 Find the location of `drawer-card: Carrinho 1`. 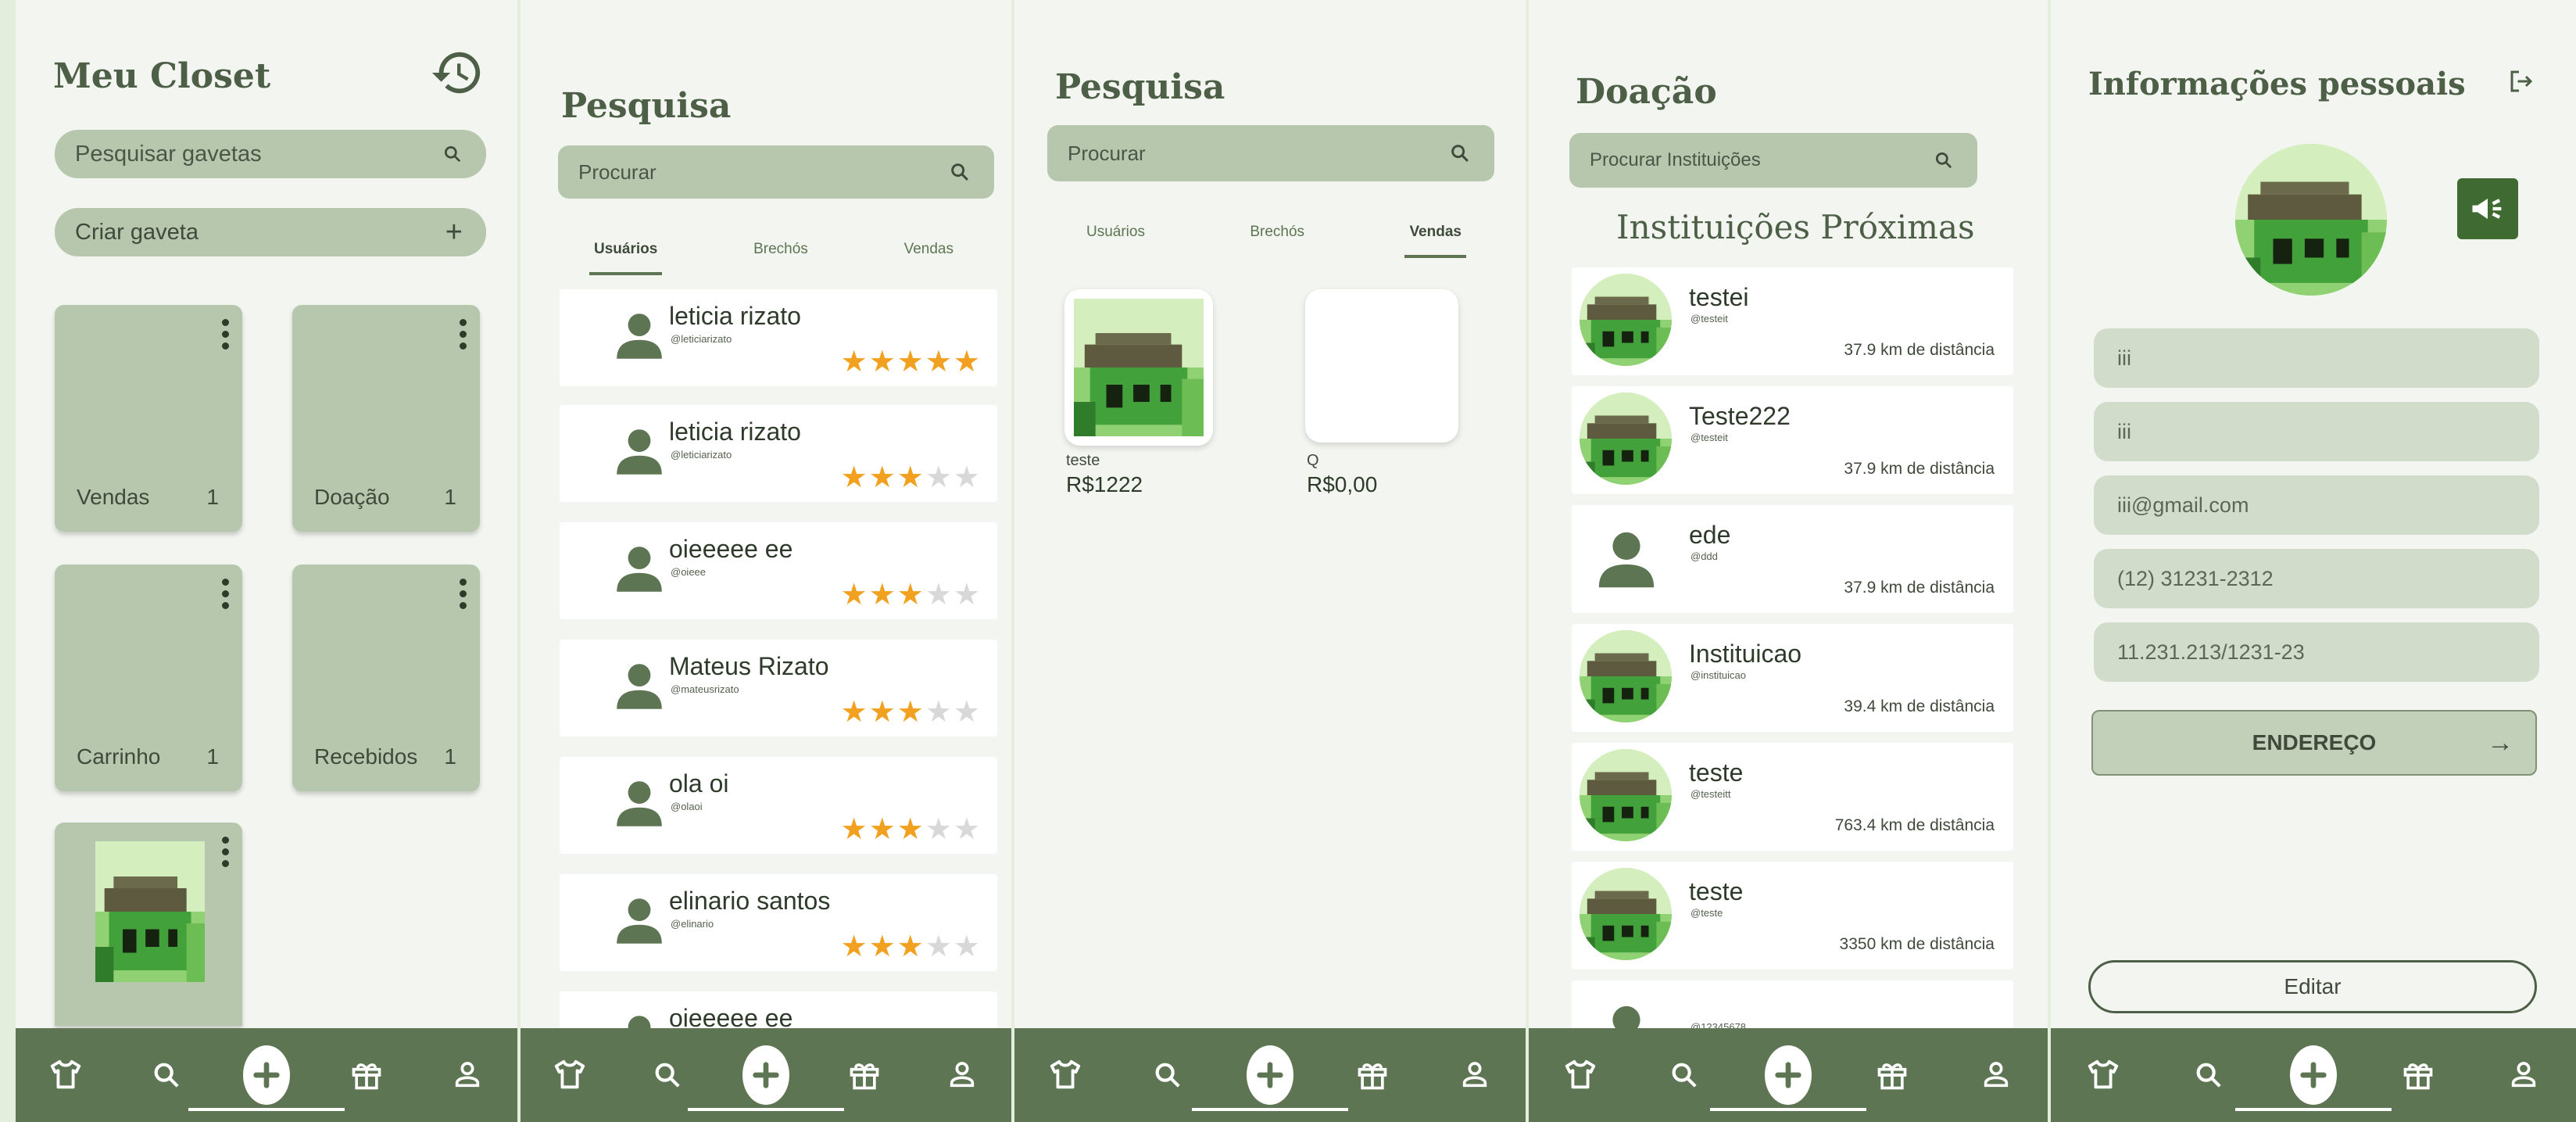

drawer-card: Carrinho 1 is located at coordinates (148, 678).